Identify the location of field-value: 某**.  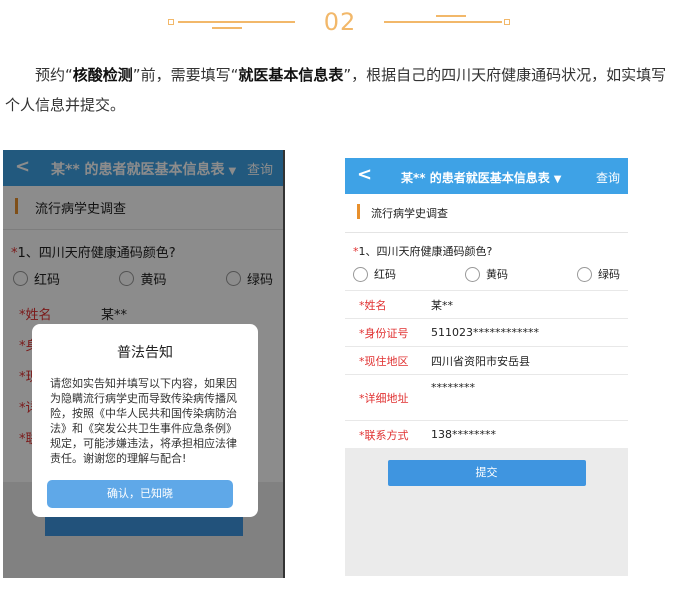
(442, 305).